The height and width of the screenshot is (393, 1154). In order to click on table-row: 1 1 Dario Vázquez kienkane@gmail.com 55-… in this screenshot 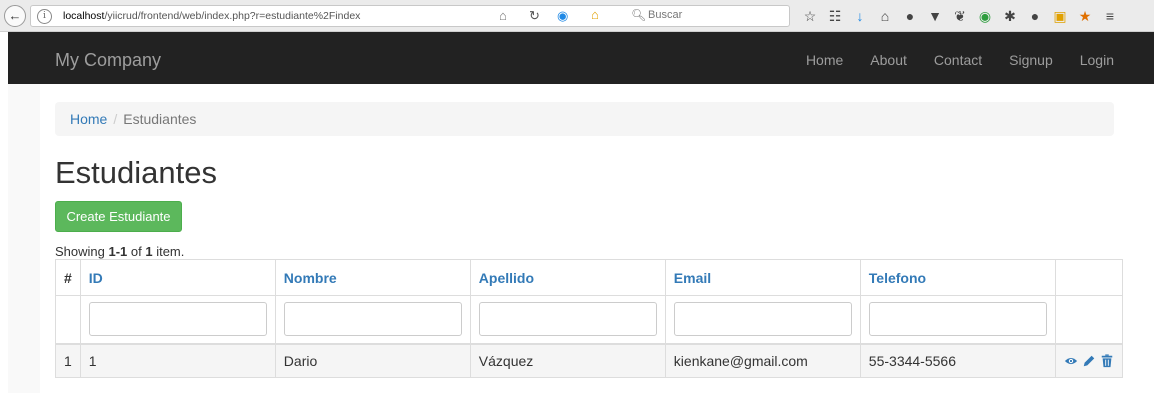, I will do `click(589, 360)`.